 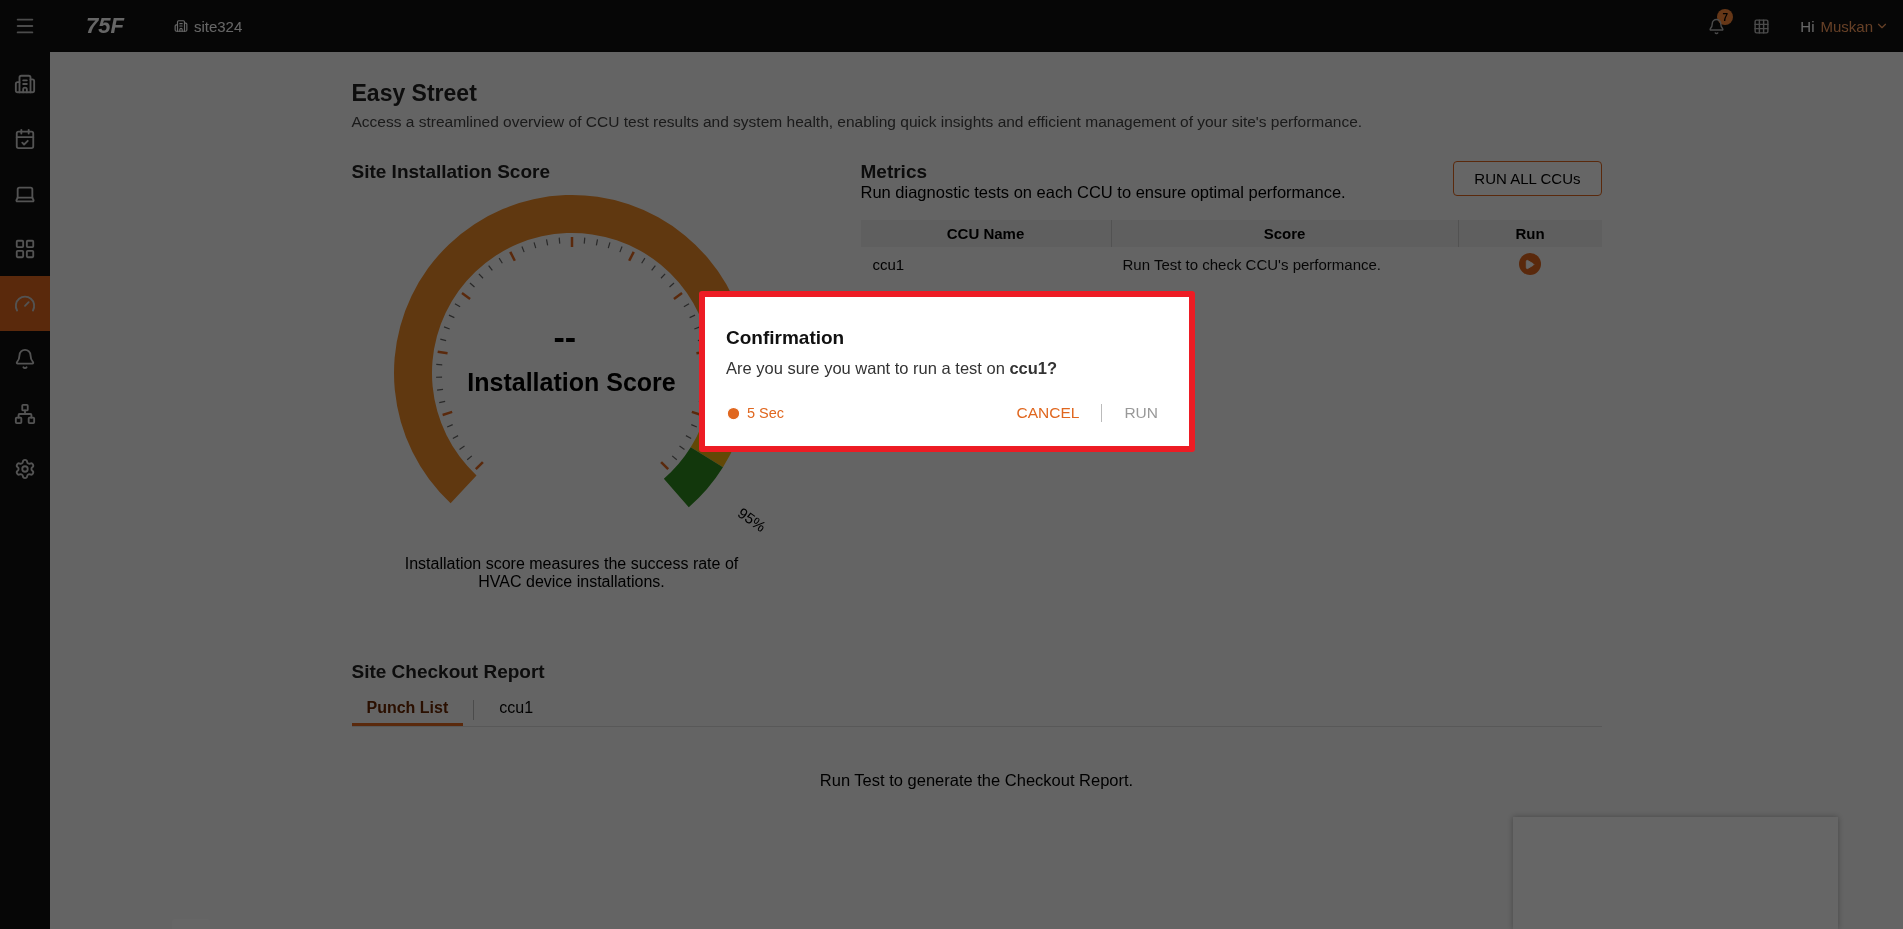 I want to click on section-title: Site Installation Score, so click(x=451, y=172).